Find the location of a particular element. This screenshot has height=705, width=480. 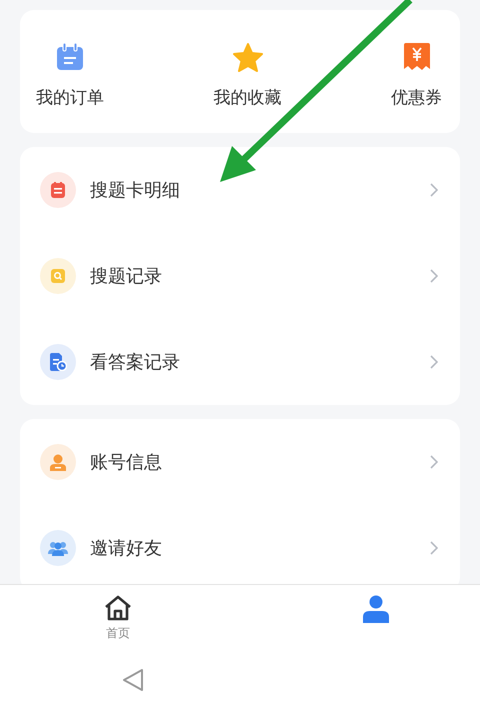

shortcut-link: 我的订单 is located at coordinates (70, 97).